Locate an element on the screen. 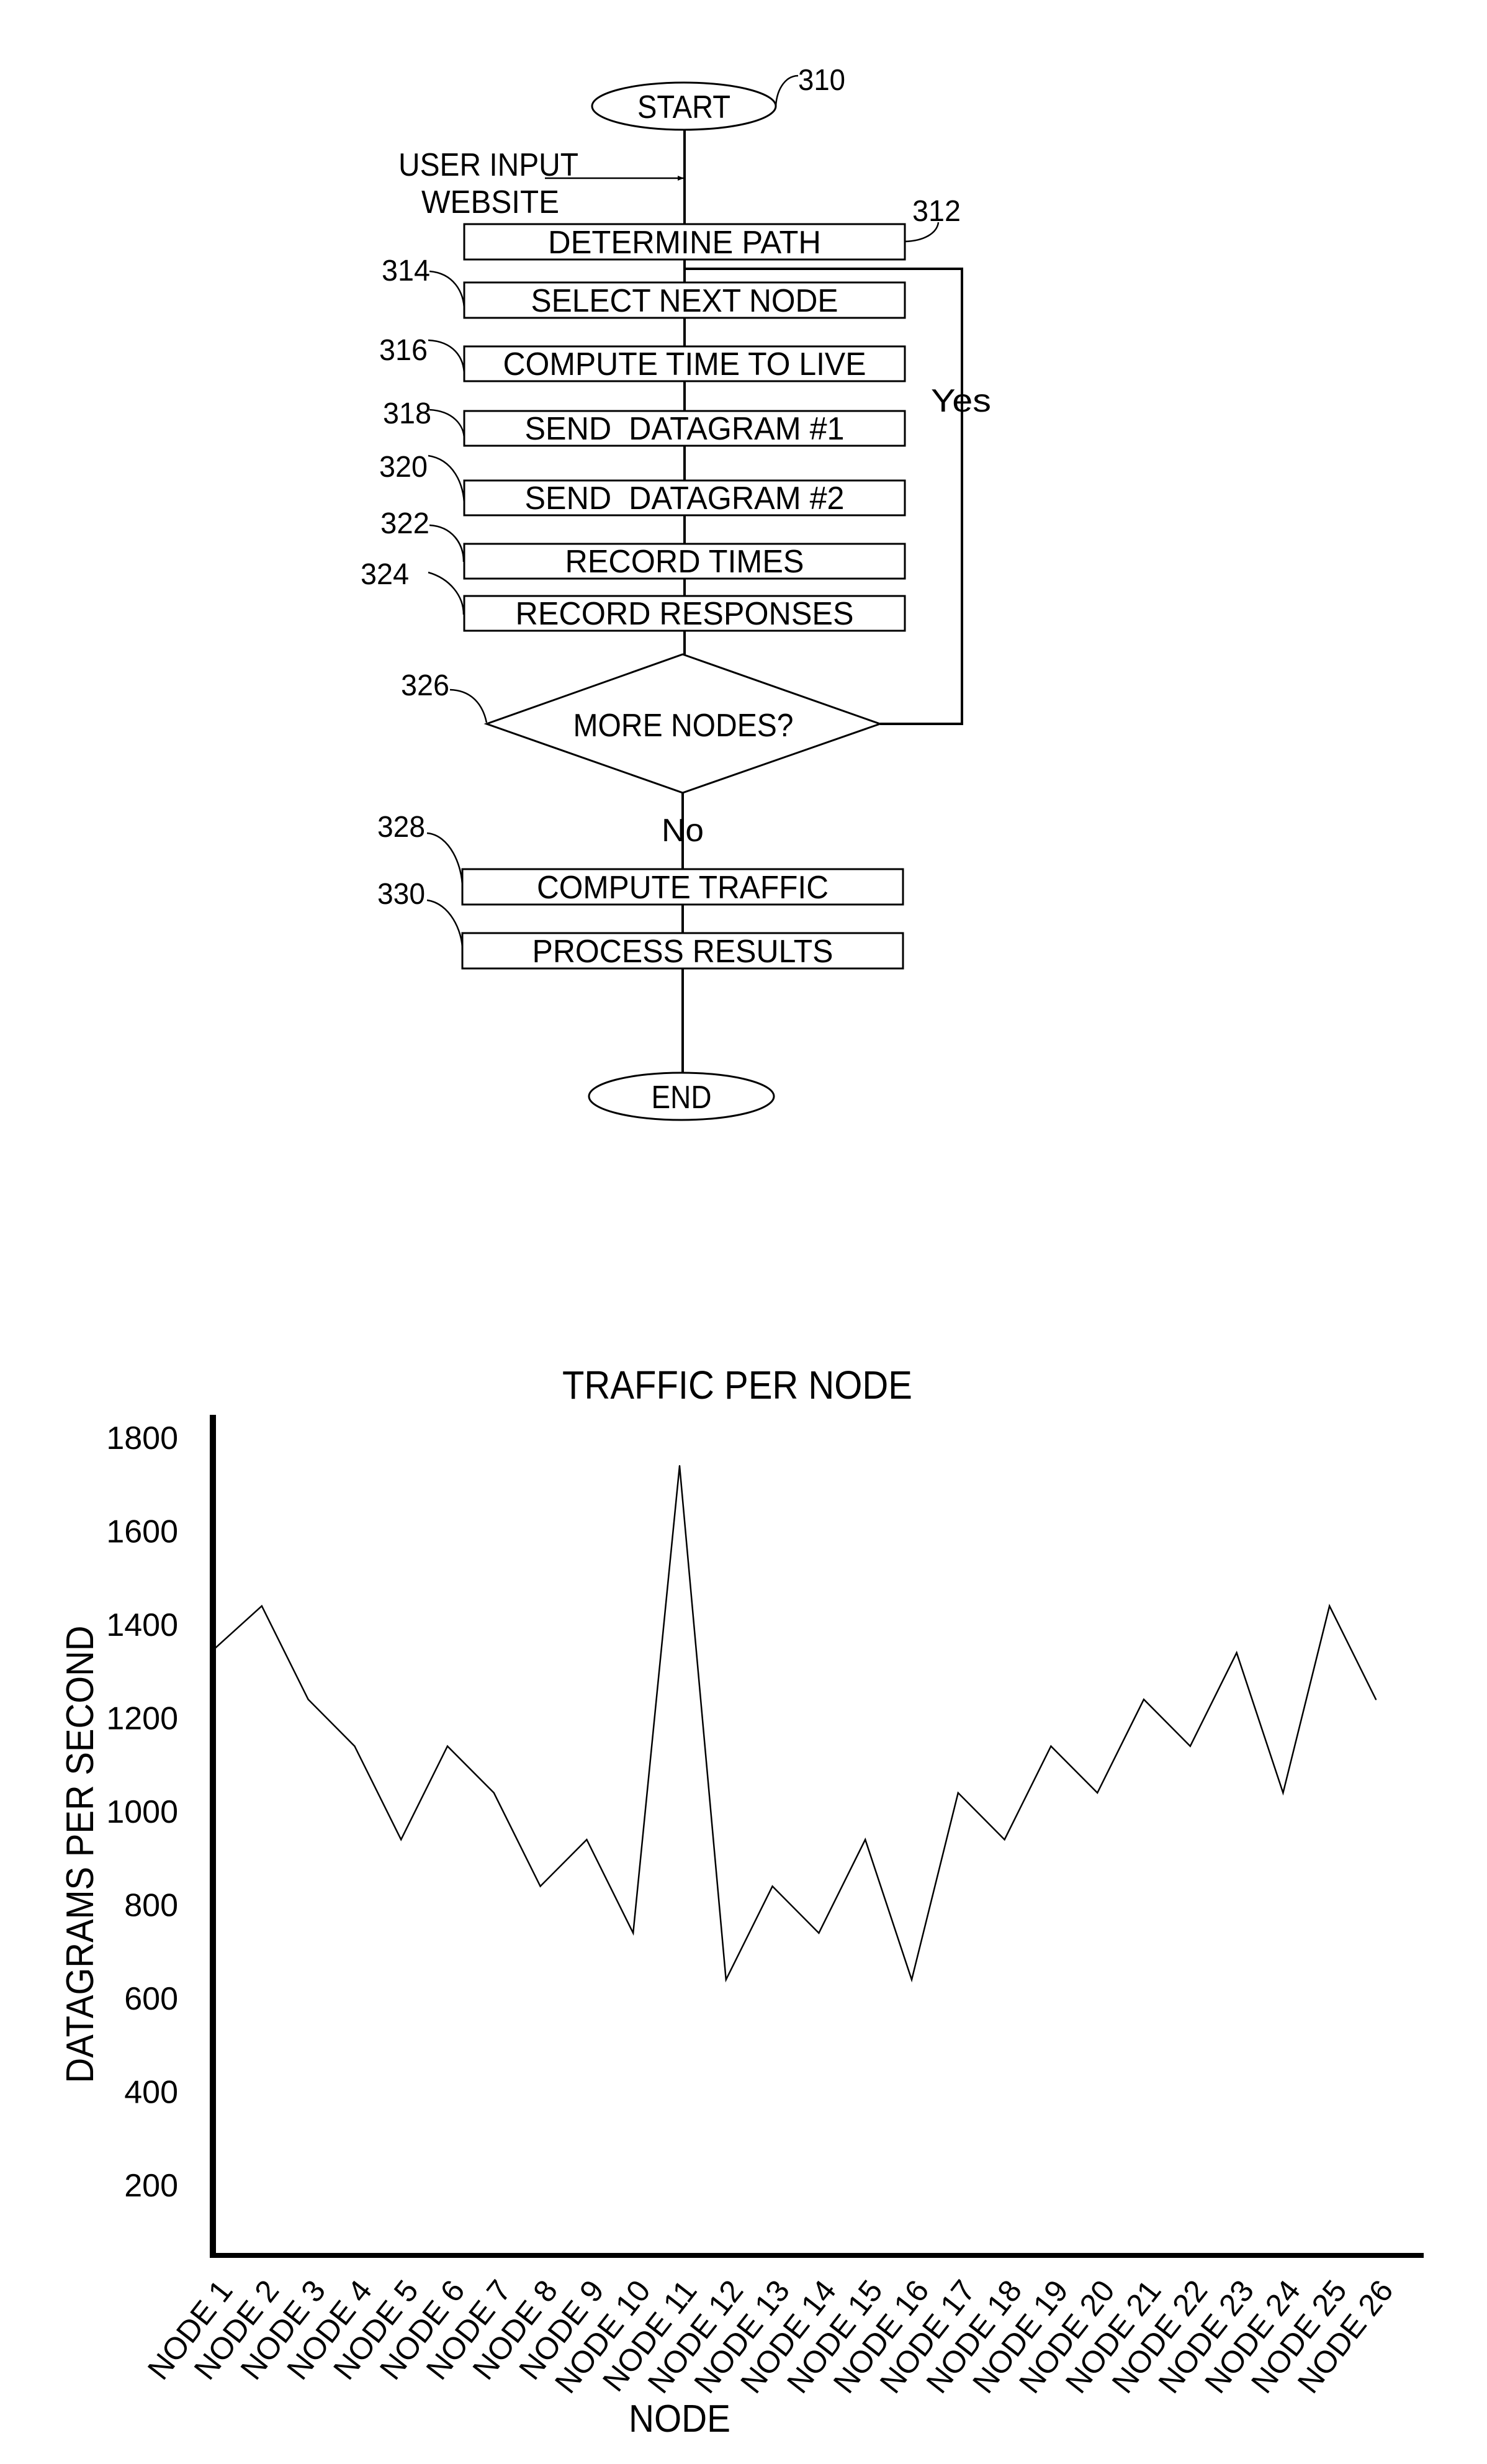  step-label: COMPUTE TRAFFIC is located at coordinates (683, 888).